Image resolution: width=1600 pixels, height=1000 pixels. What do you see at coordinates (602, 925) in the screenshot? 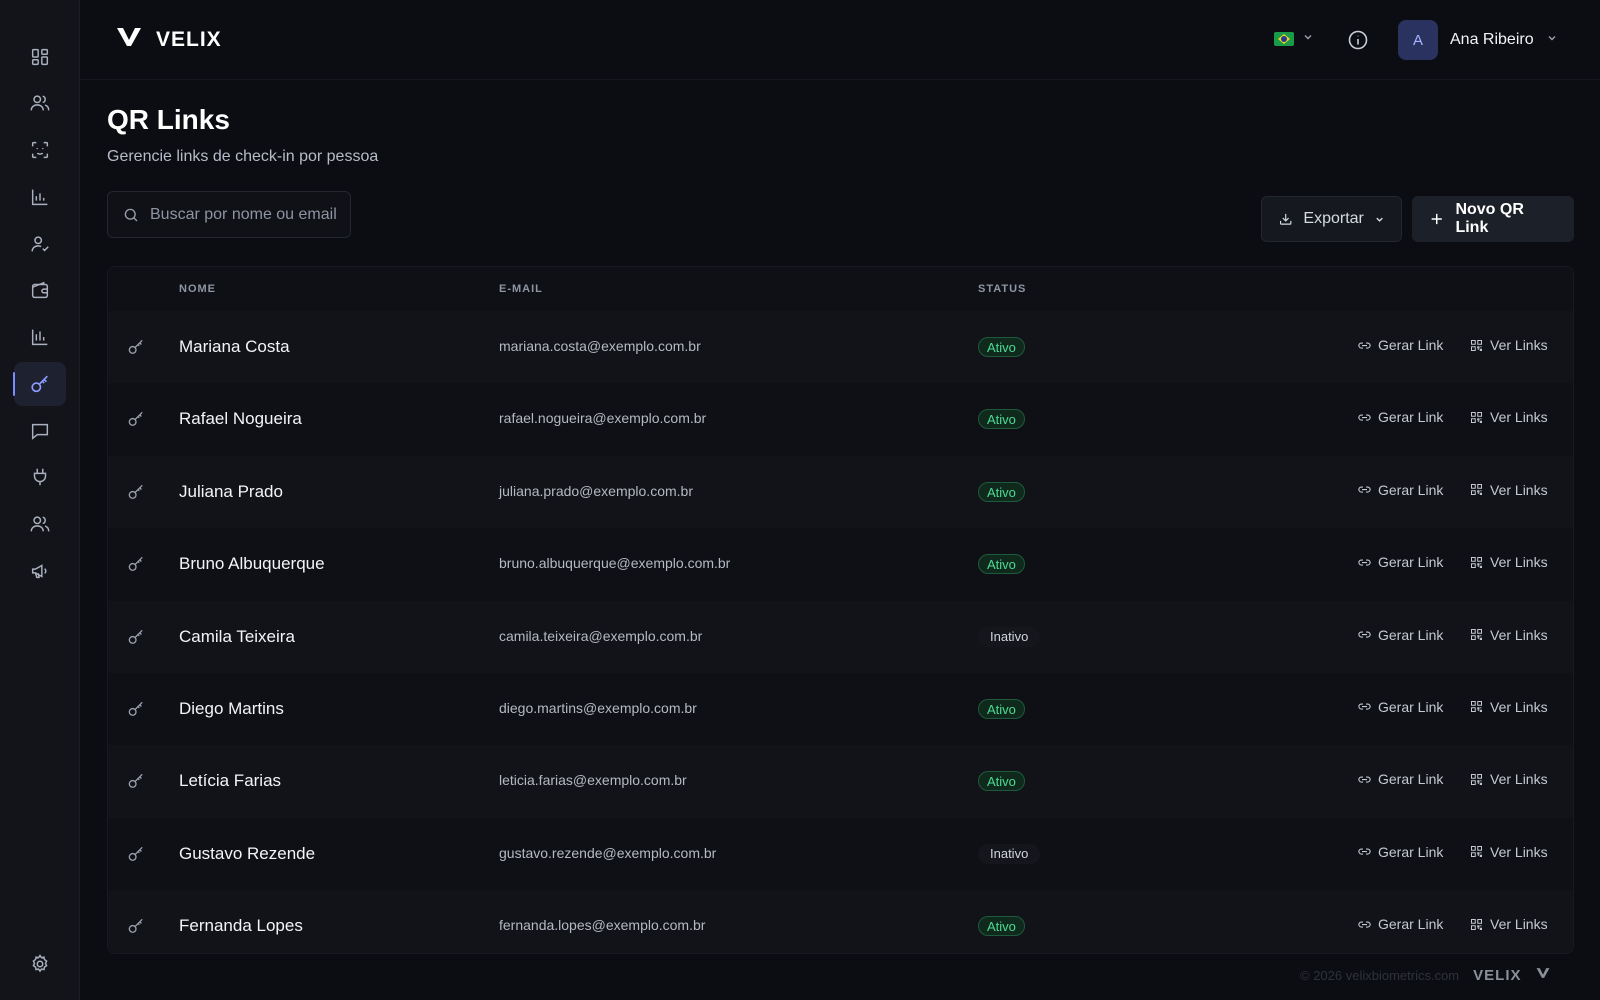
I see `person-email: fernanda.lopes@exemplo.com.br` at bounding box center [602, 925].